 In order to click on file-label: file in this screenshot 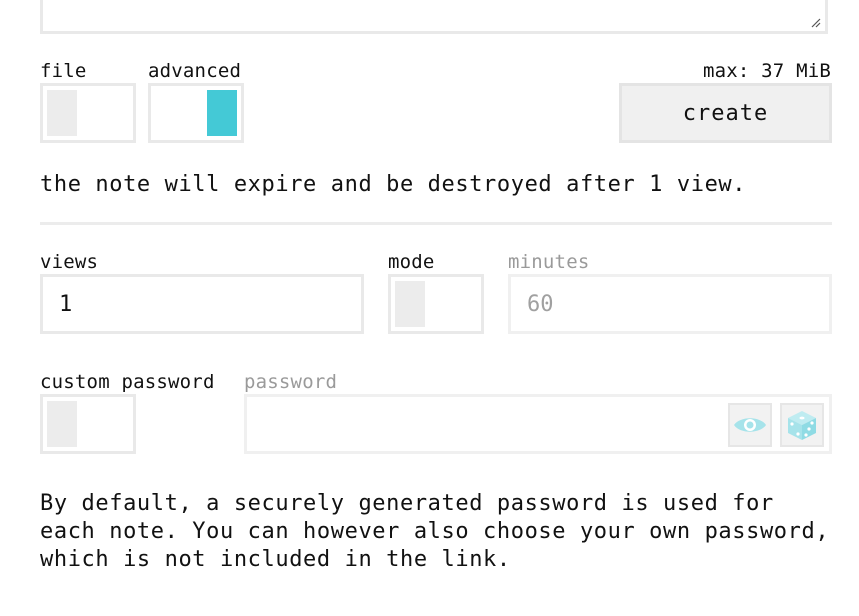, I will do `click(63, 71)`.